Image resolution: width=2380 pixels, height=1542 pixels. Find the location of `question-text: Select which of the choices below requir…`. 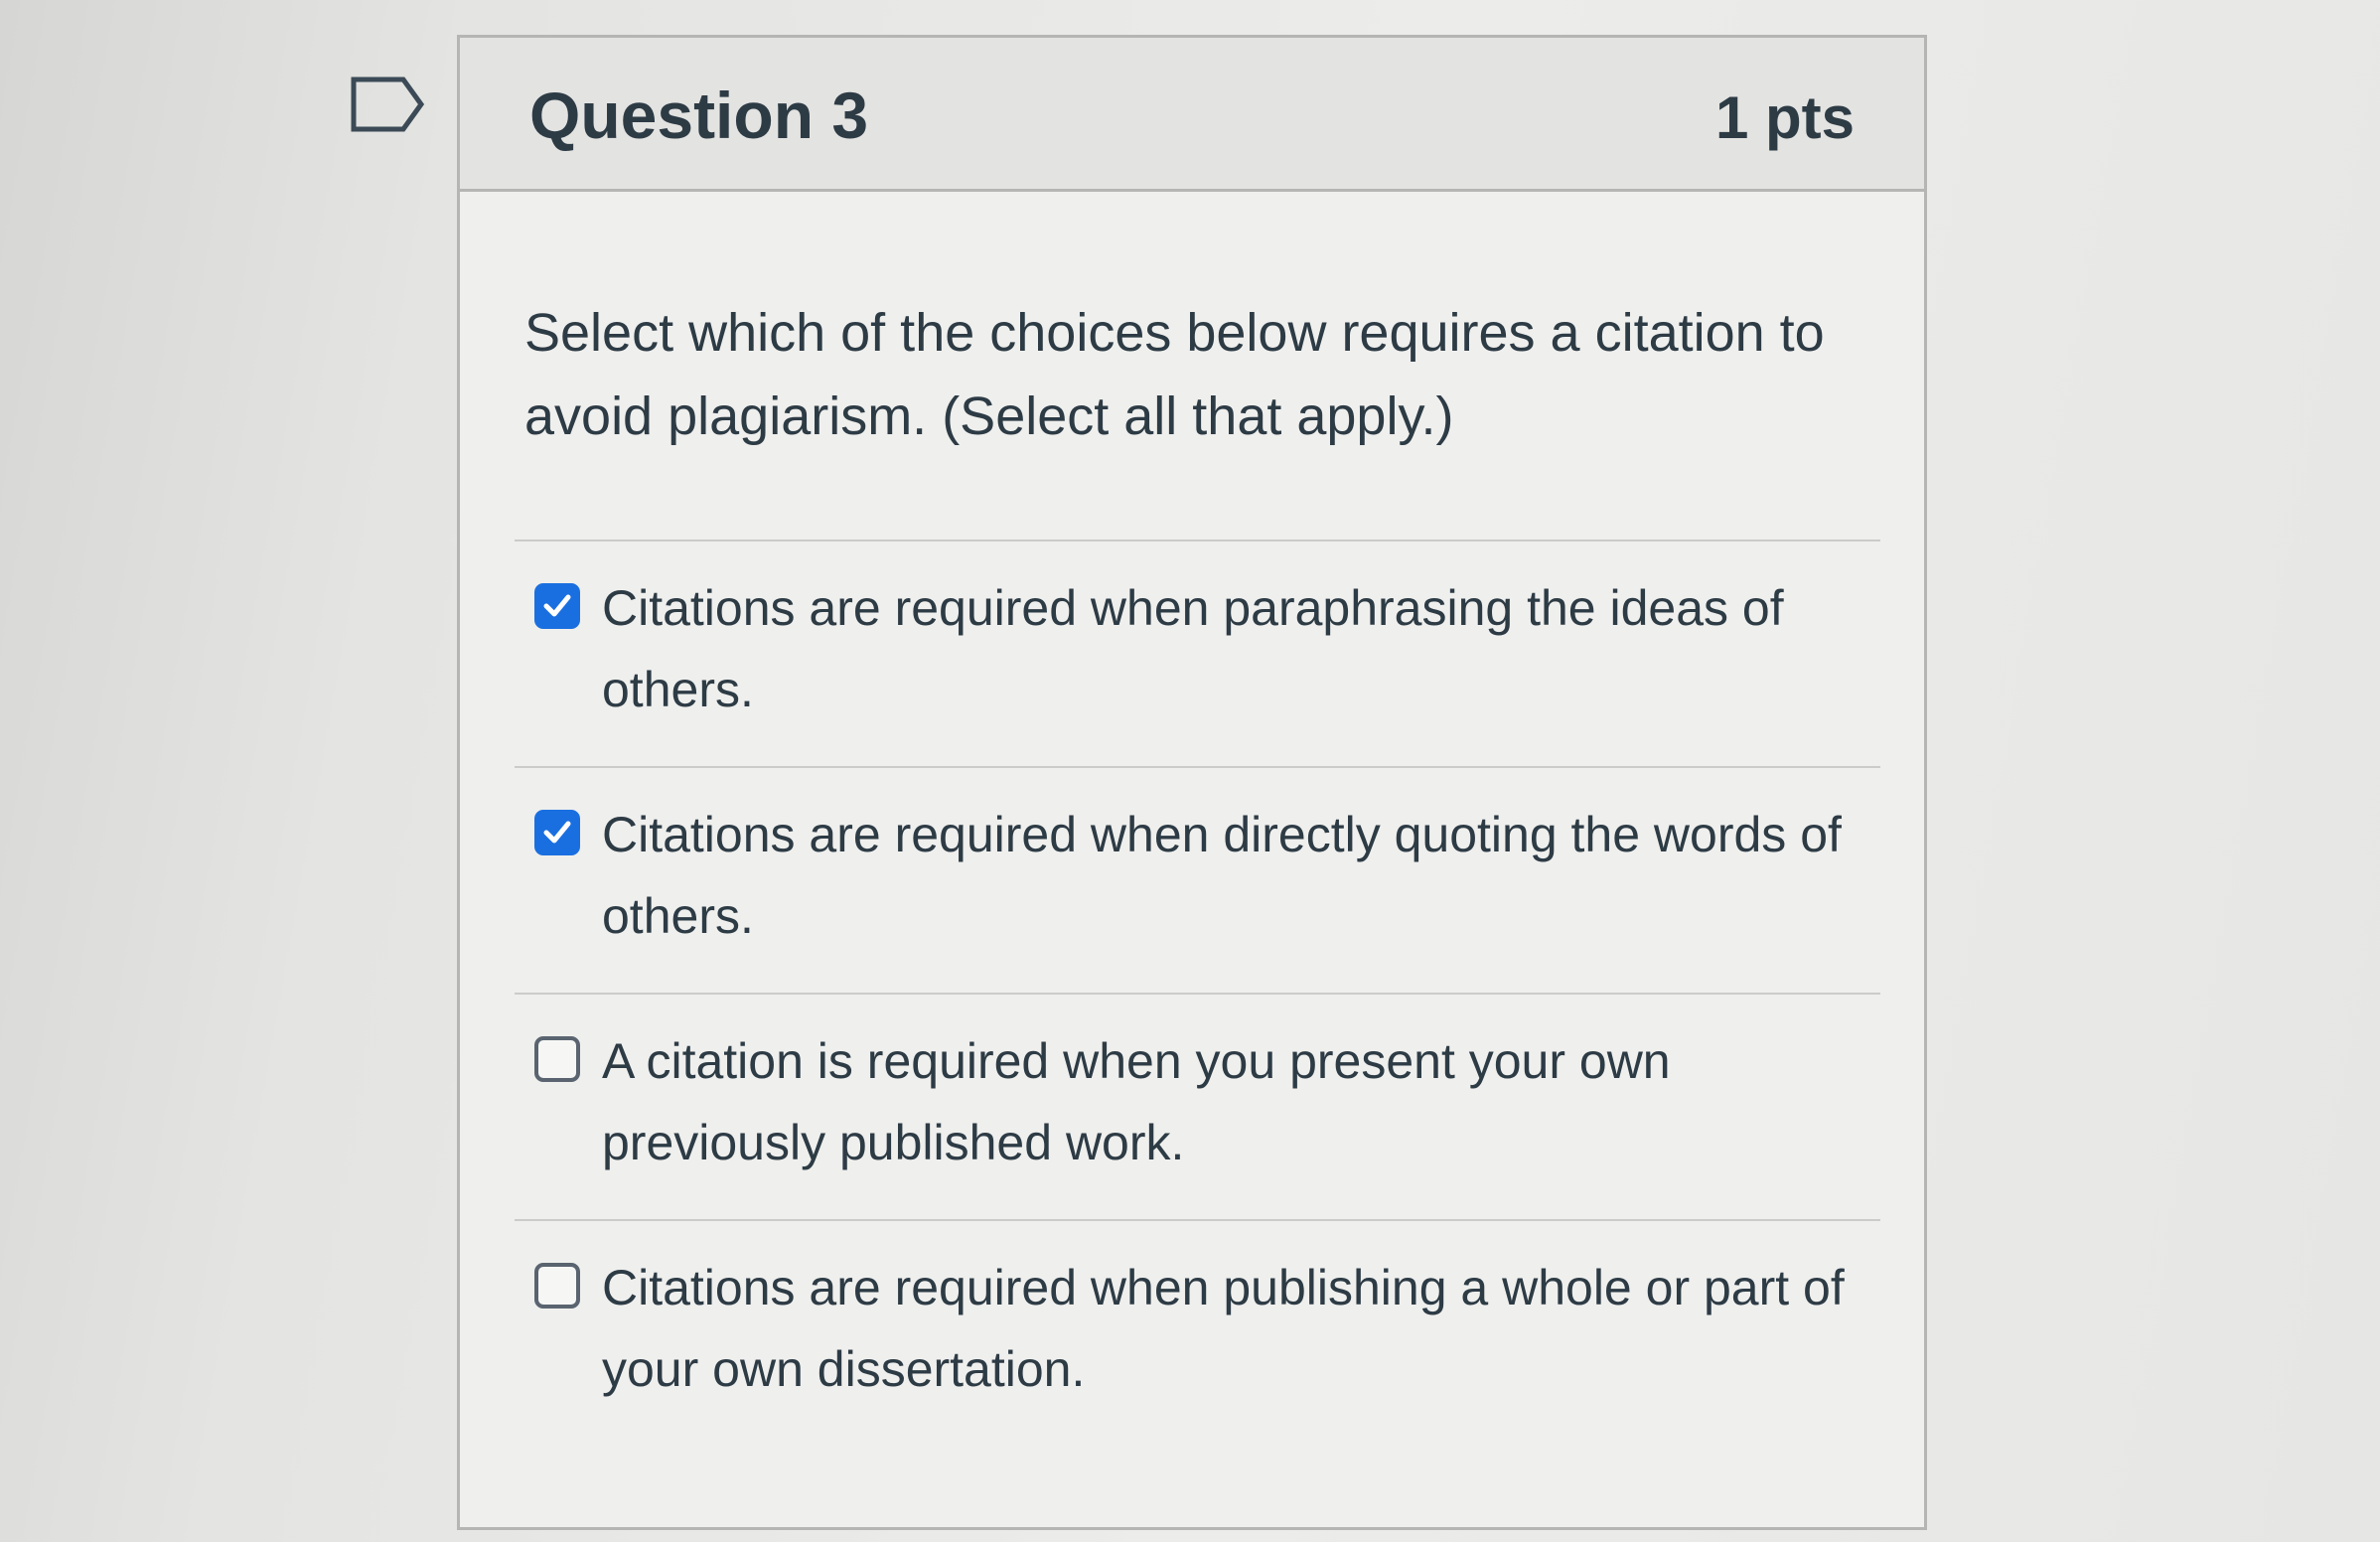

question-text: Select which of the choices below requir… is located at coordinates (1174, 374).